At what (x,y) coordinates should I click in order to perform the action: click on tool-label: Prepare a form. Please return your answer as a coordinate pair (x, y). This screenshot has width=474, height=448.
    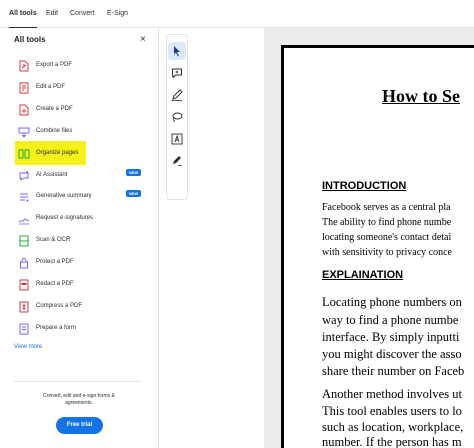
    Looking at the image, I should click on (56, 328).